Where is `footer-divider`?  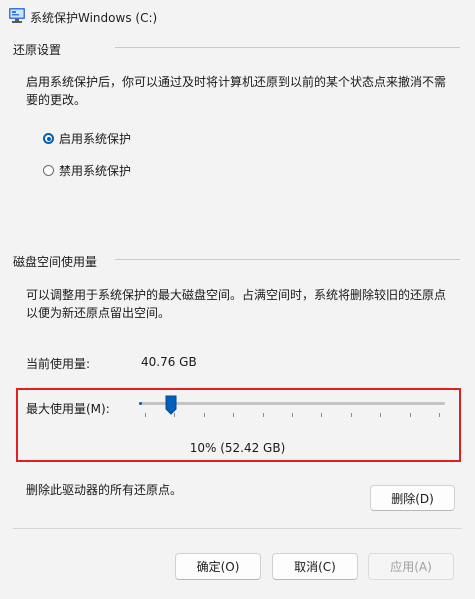 footer-divider is located at coordinates (237, 528).